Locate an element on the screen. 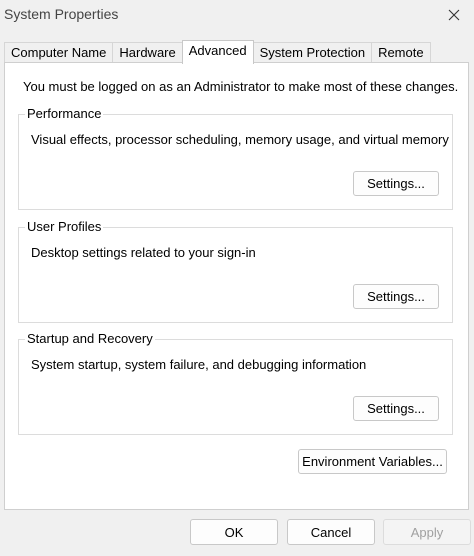 Image resolution: width=474 pixels, height=556 pixels. tab-remote: Remote is located at coordinates (401, 52).